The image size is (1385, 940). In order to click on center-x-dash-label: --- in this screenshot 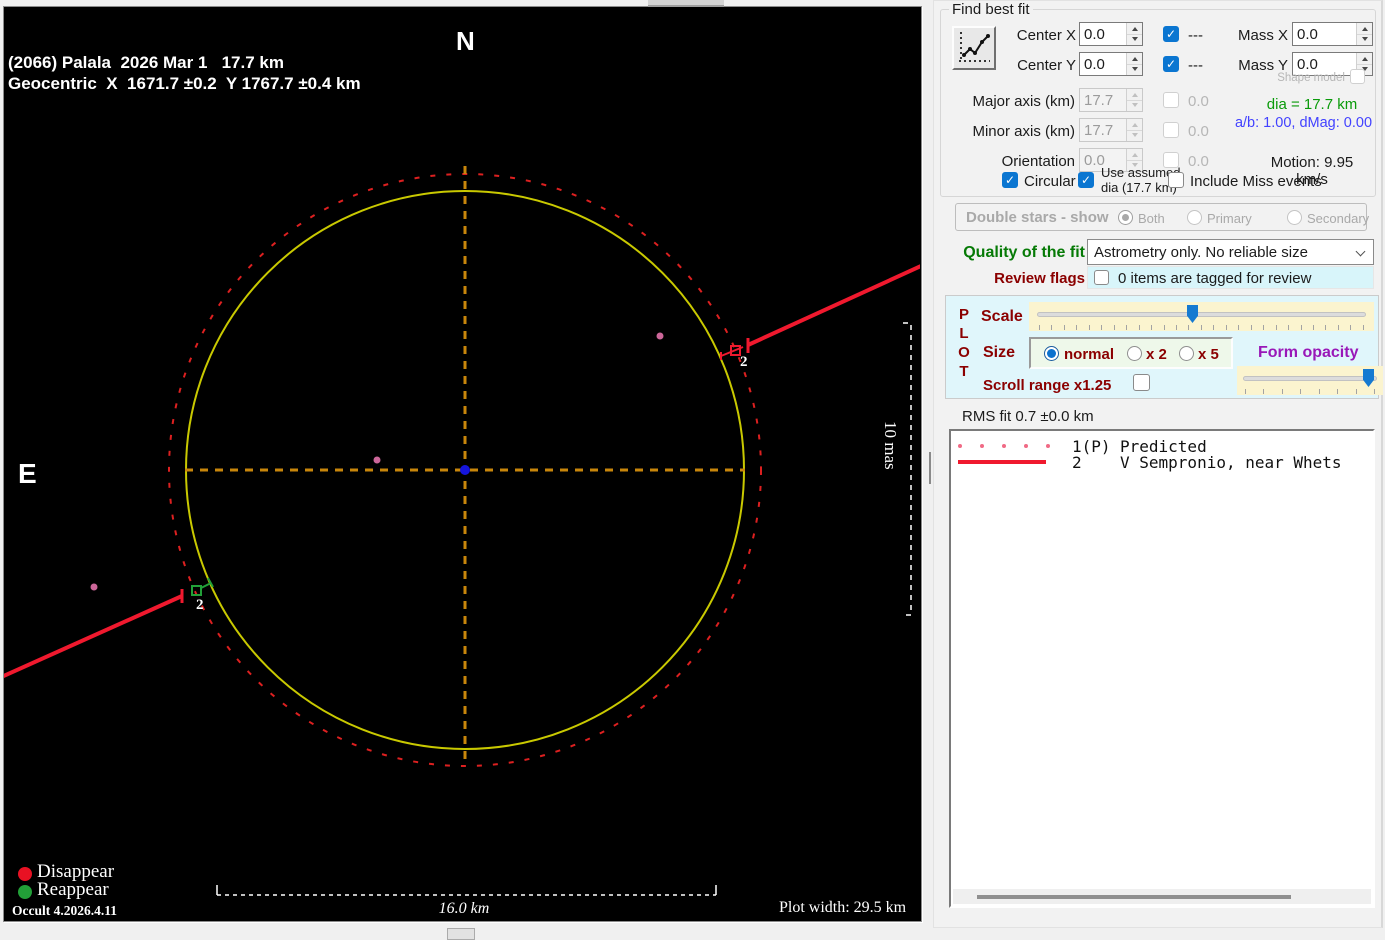, I will do `click(1195, 35)`.